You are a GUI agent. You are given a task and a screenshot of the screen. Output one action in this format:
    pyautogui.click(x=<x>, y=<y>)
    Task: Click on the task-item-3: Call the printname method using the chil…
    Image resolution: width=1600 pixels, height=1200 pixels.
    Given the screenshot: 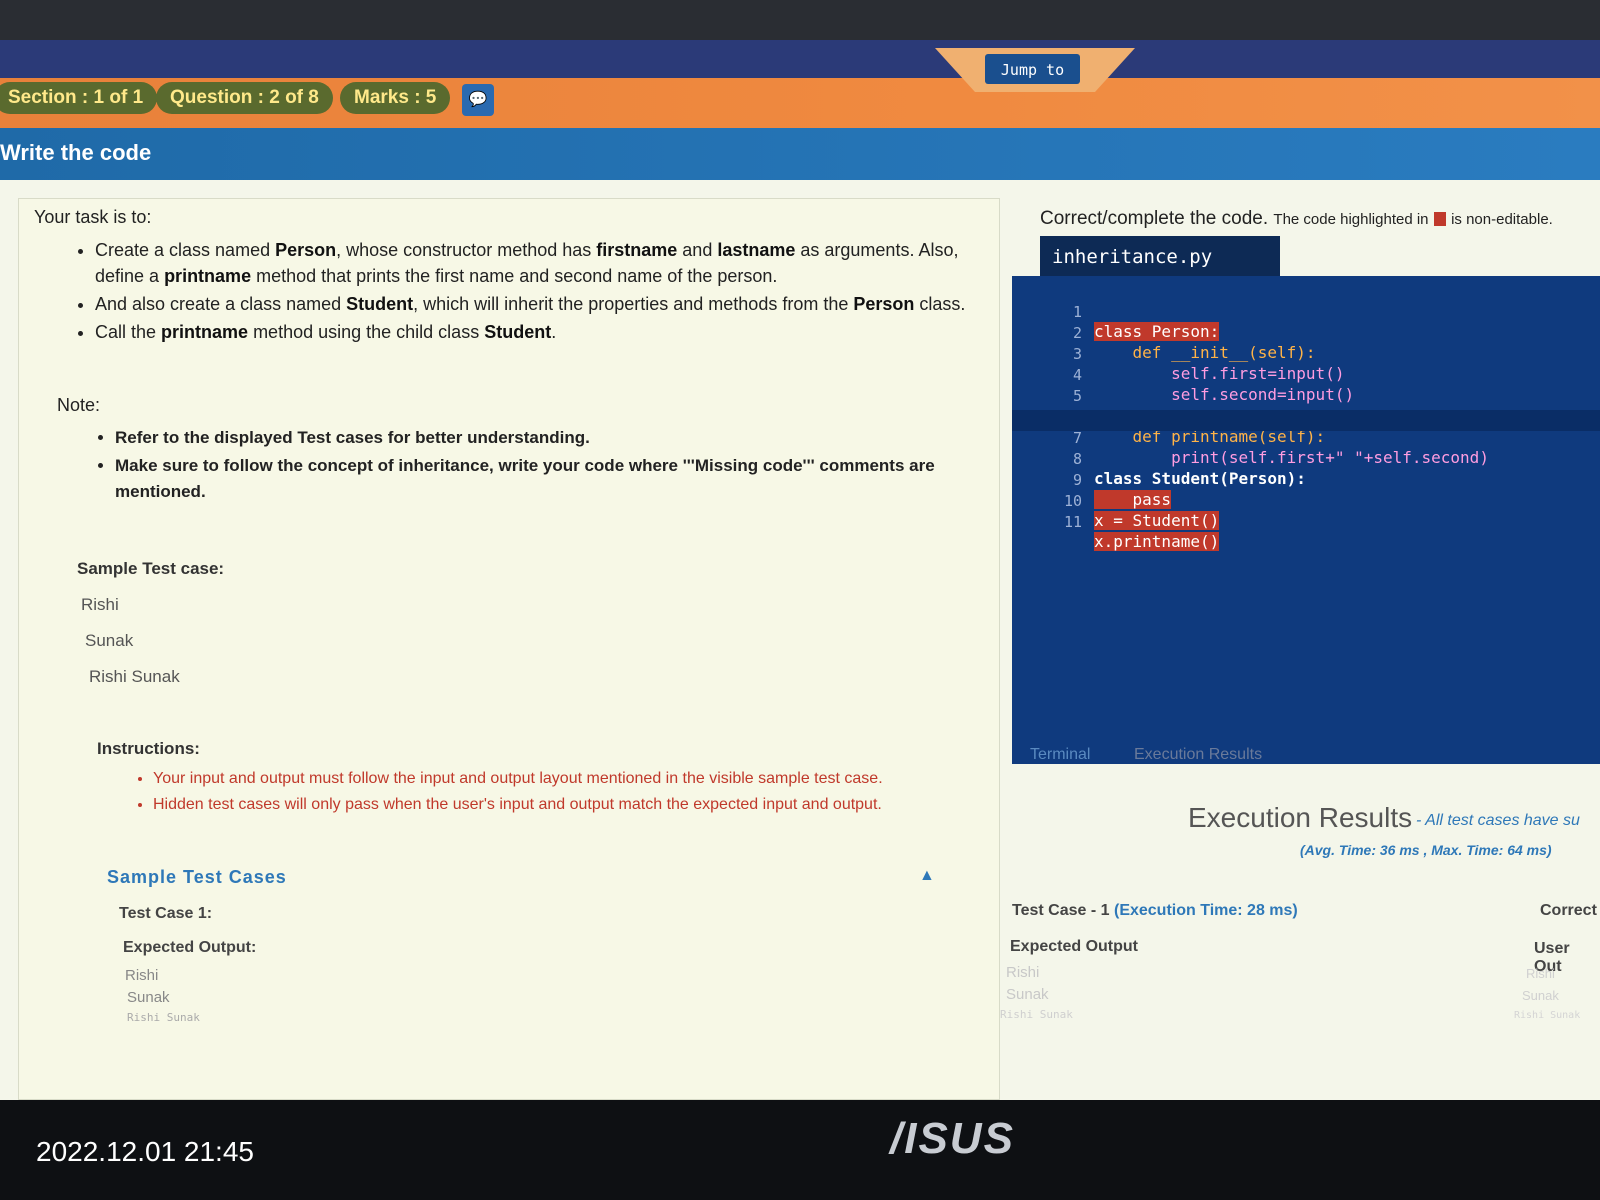 What is the action you would take?
    pyautogui.click(x=535, y=332)
    